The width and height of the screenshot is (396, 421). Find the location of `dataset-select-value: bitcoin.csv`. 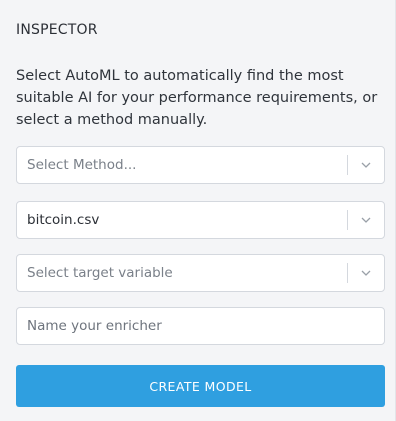

dataset-select-value: bitcoin.csv is located at coordinates (63, 220).